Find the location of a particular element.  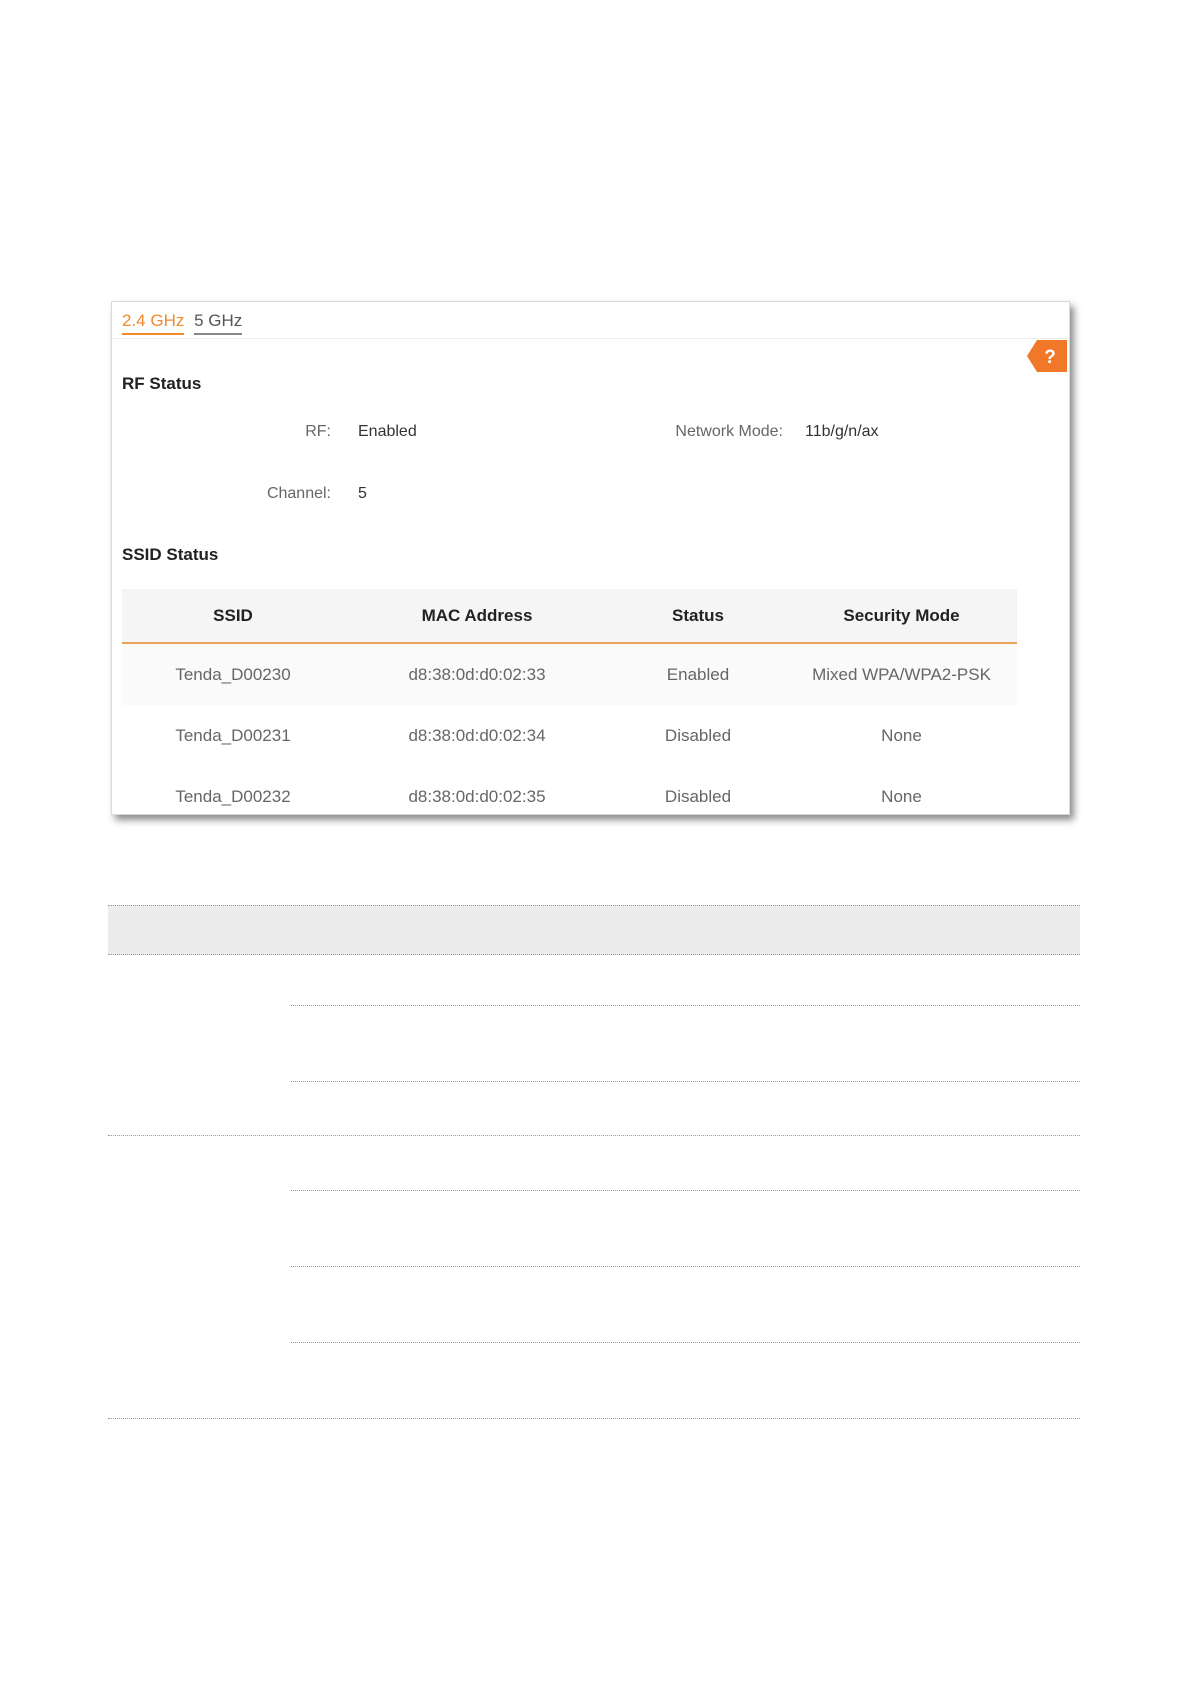

help-button: ? is located at coordinates (1047, 356).